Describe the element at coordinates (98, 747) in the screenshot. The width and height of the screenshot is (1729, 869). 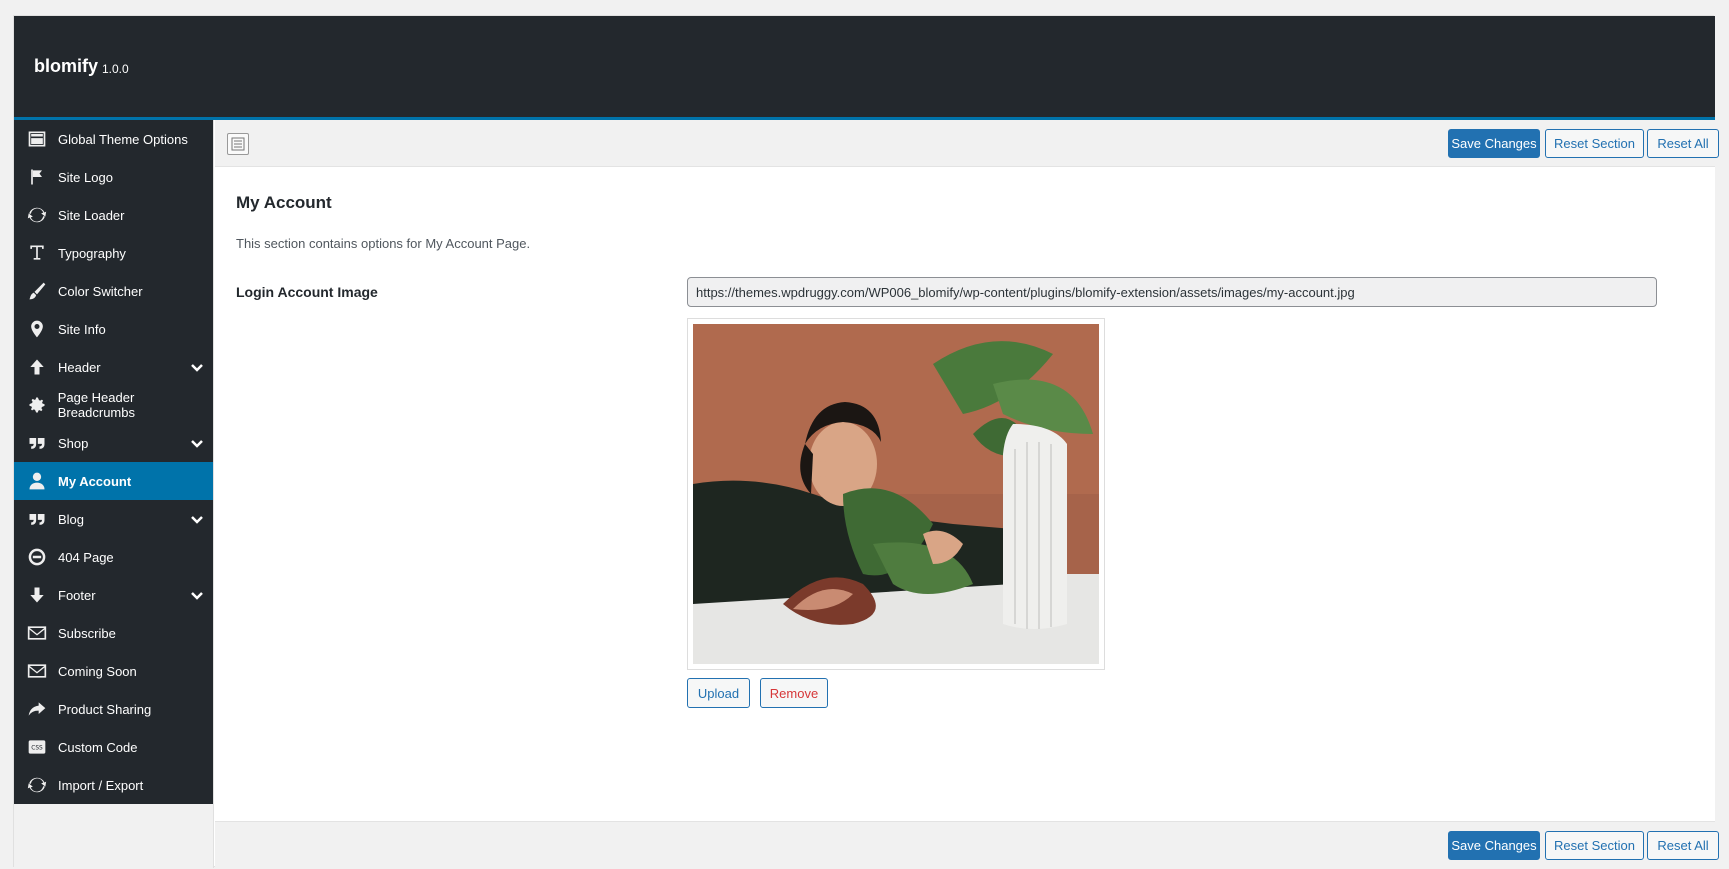
I see `sidebar-item-label: Custom Code` at that location.